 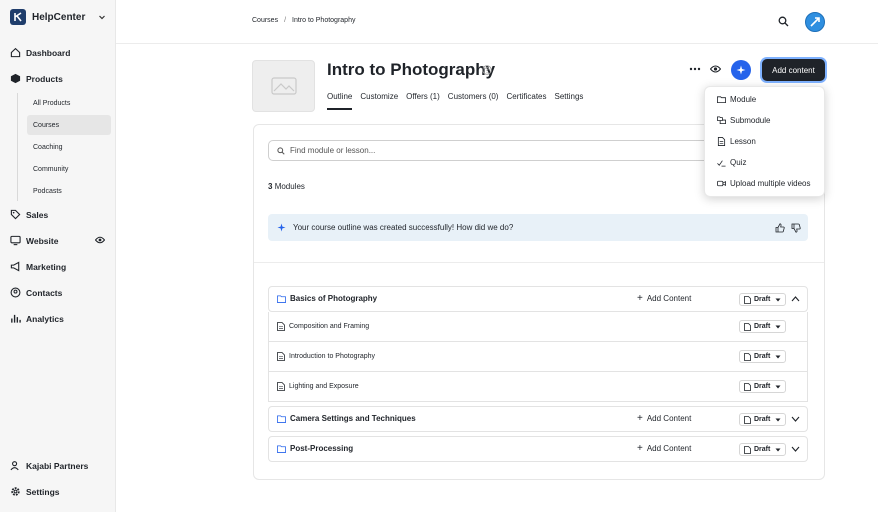 What do you see at coordinates (780, 228) in the screenshot?
I see `thumbs-up-icon` at bounding box center [780, 228].